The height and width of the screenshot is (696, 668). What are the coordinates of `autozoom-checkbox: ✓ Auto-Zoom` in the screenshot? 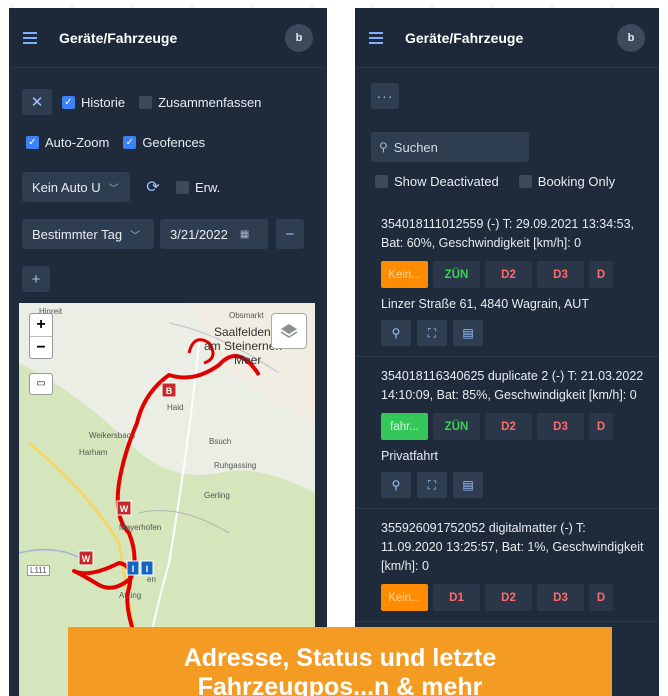 It's located at (67, 142).